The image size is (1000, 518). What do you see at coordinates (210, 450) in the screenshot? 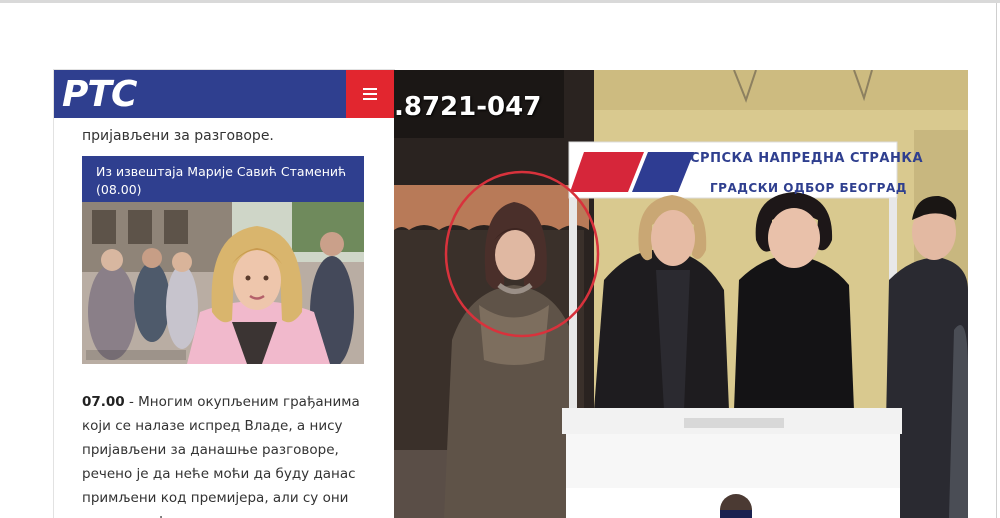
I see `article-line: пријављени за данашње разговоре,` at bounding box center [210, 450].